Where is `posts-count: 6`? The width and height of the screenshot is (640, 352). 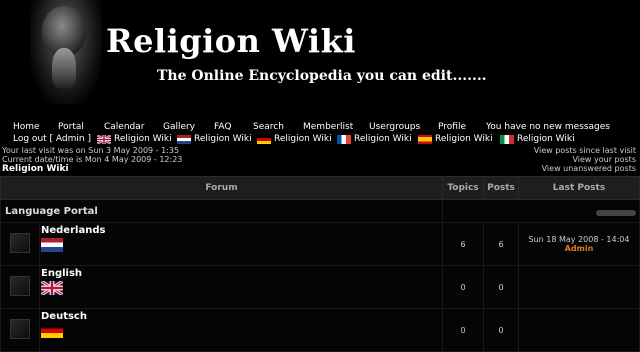
posts-count: 6 is located at coordinates (501, 244).